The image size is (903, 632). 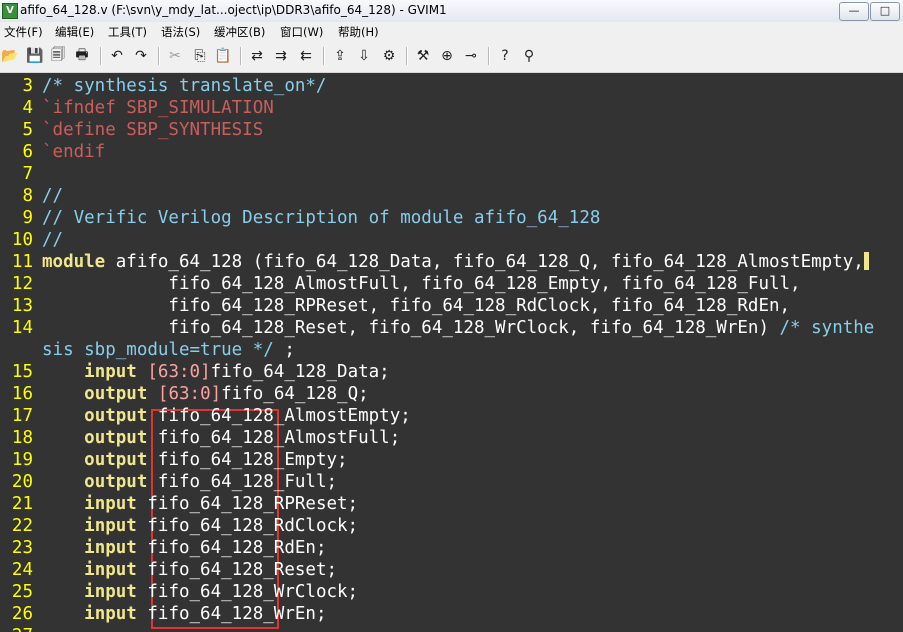 What do you see at coordinates (27, 218) in the screenshot?
I see `line-number: 9` at bounding box center [27, 218].